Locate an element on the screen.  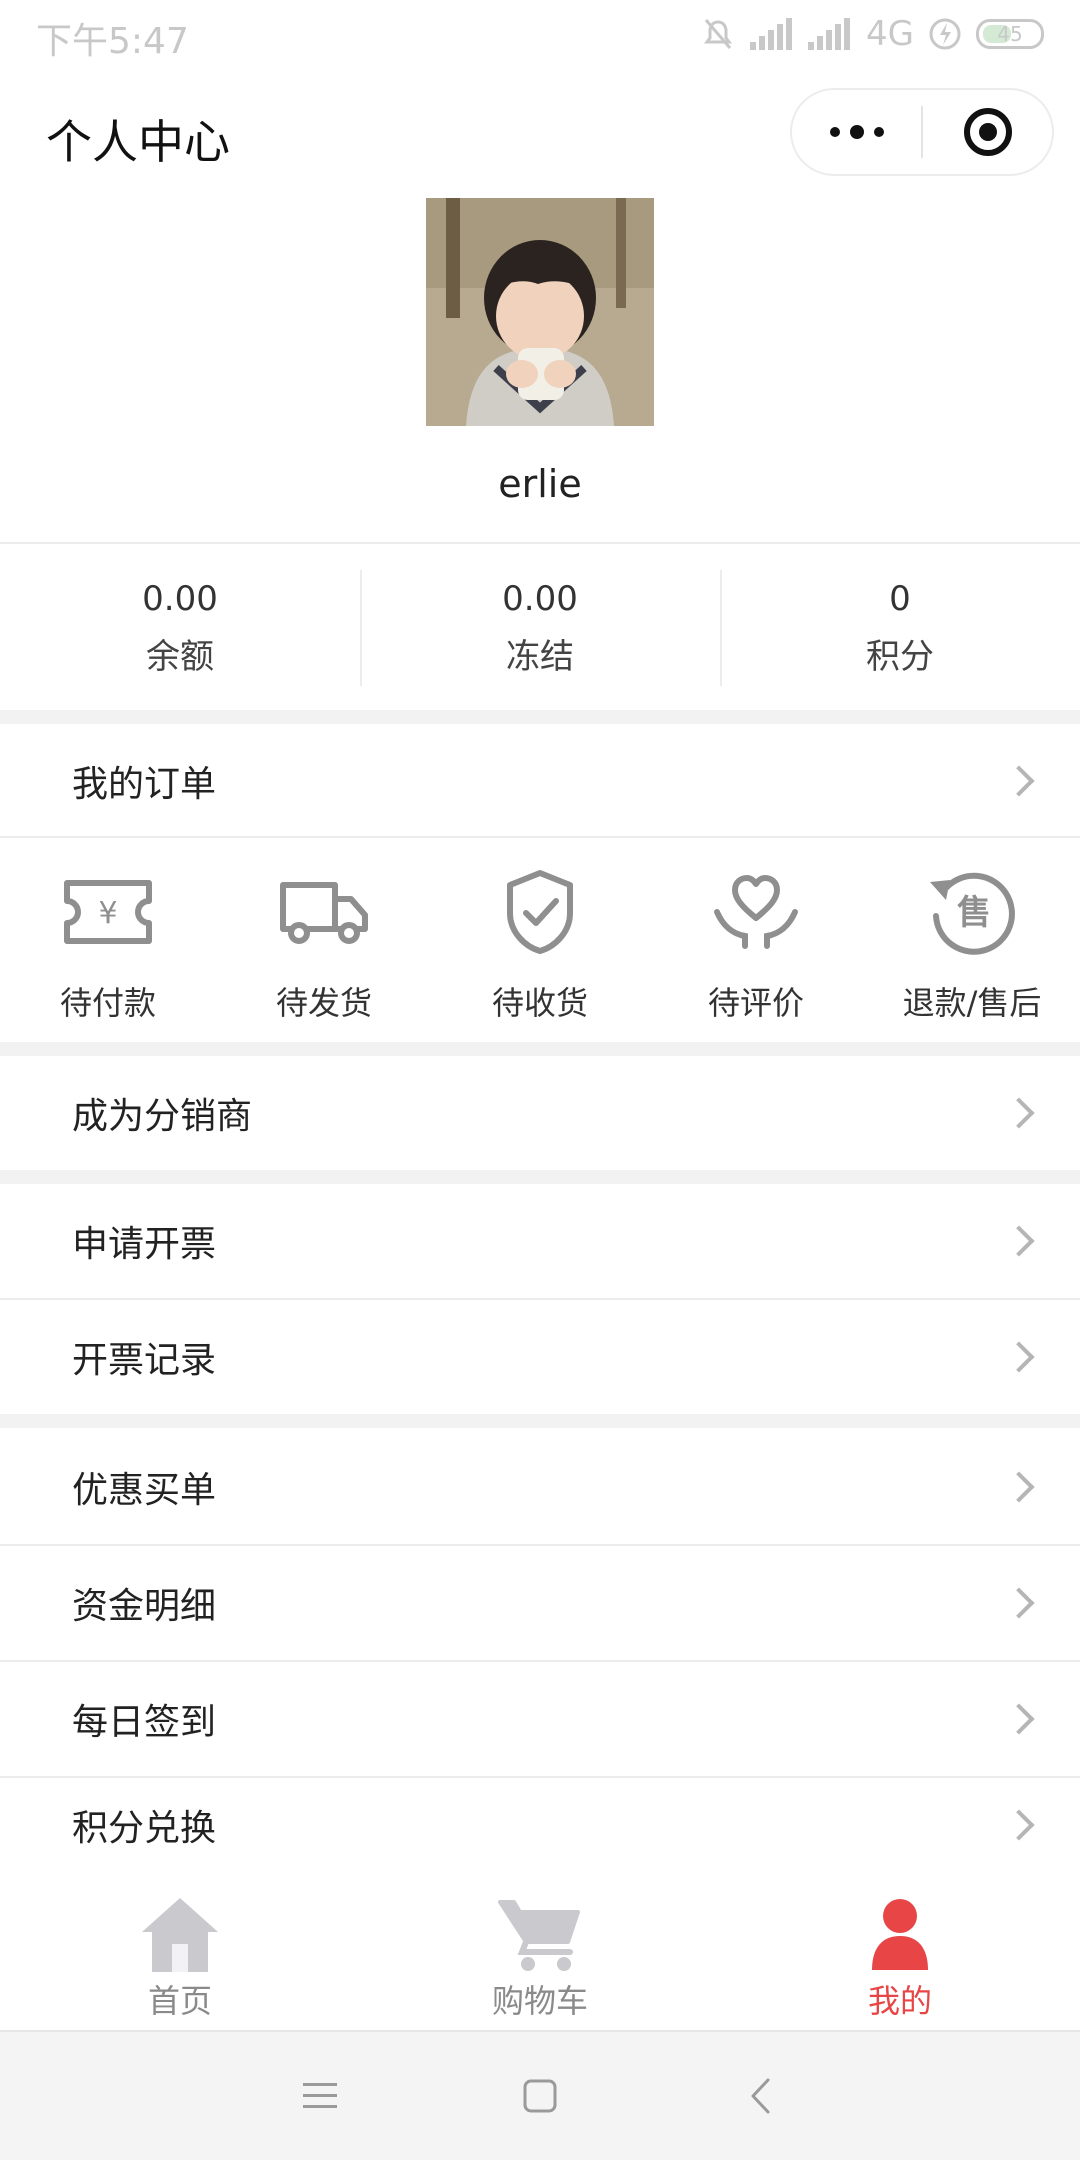
nav-header: 个人中心 is located at coordinates (540, 133).